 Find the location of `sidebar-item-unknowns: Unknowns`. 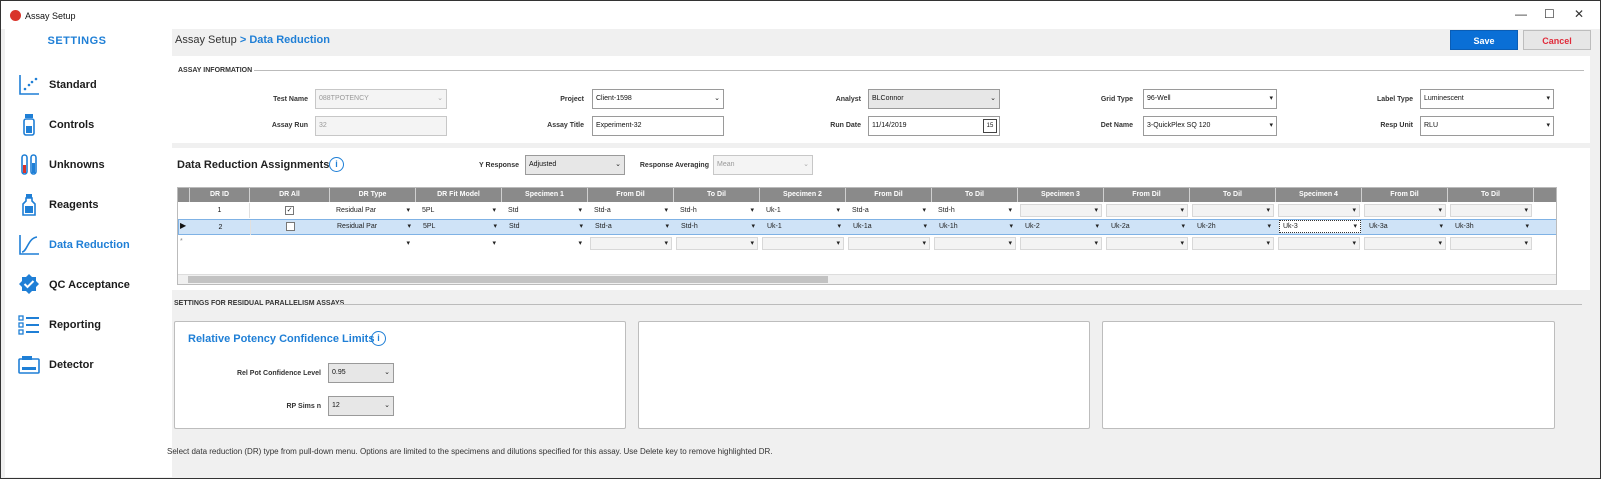

sidebar-item-unknowns: Unknowns is located at coordinates (90, 166).